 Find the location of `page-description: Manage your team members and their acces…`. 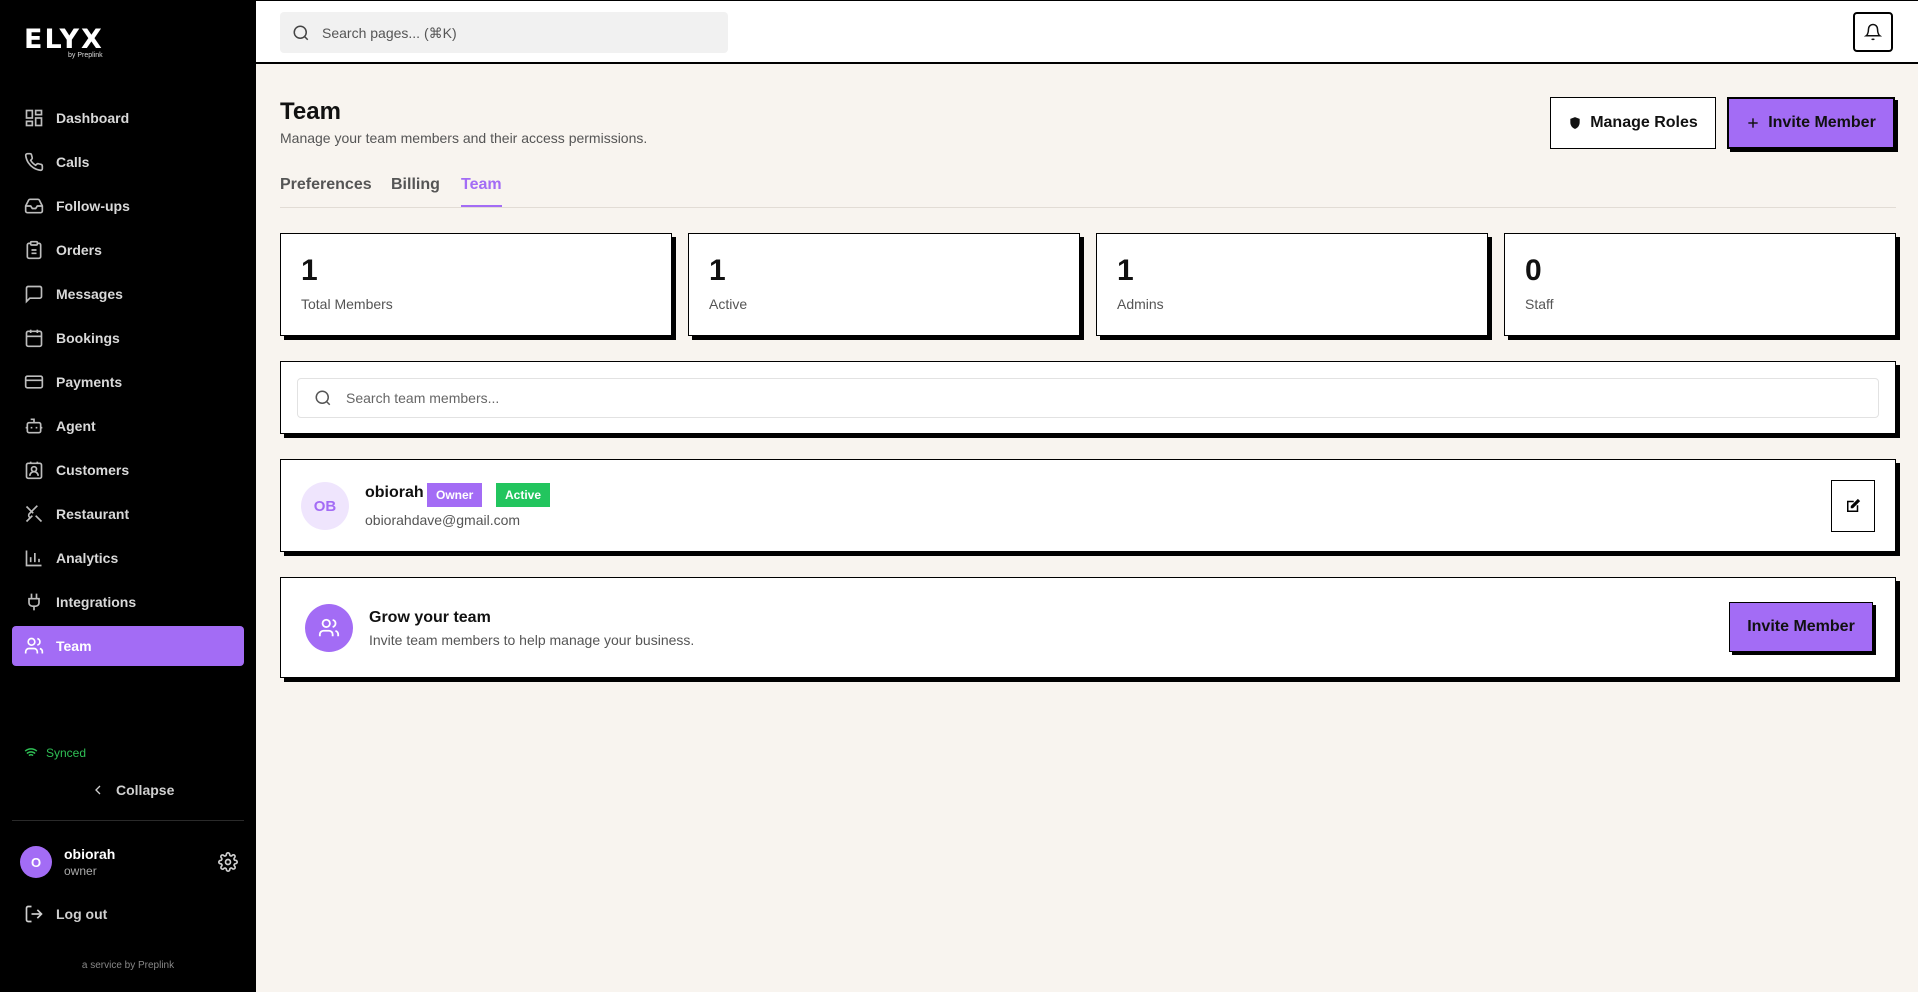

page-description: Manage your team members and their acces… is located at coordinates (464, 138).